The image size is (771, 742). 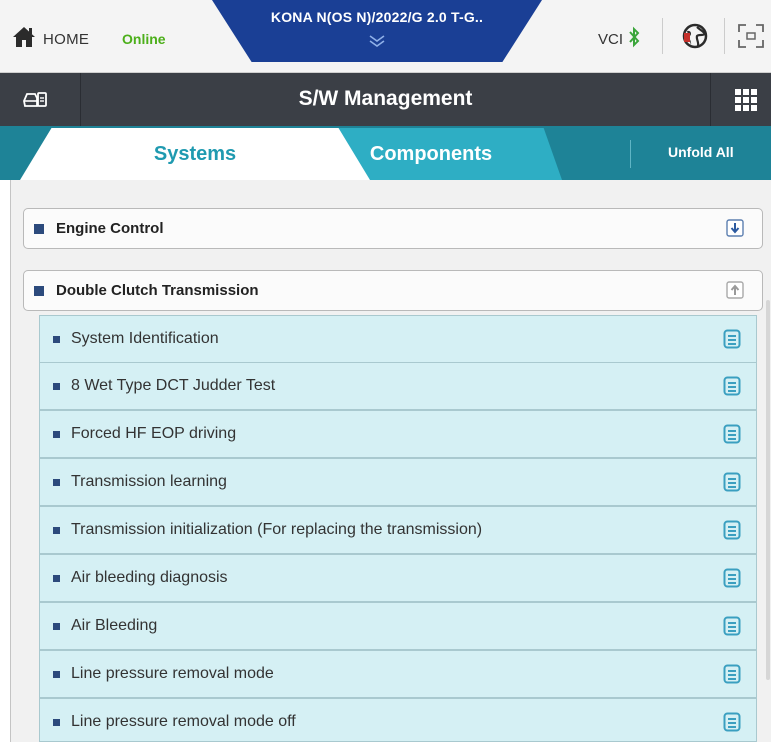 What do you see at coordinates (149, 577) in the screenshot?
I see `item-label: Air bleeding diagnosis` at bounding box center [149, 577].